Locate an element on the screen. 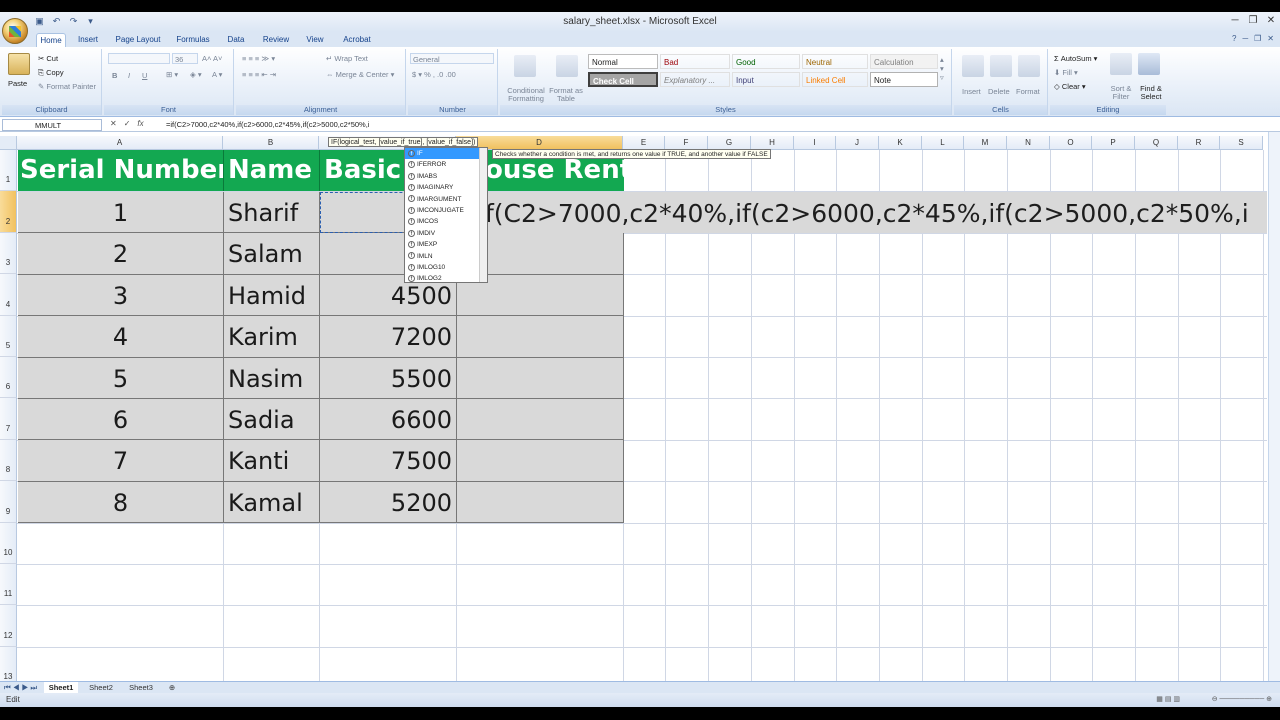  autocomplete-item: f IMLOG2 is located at coordinates (446, 277).